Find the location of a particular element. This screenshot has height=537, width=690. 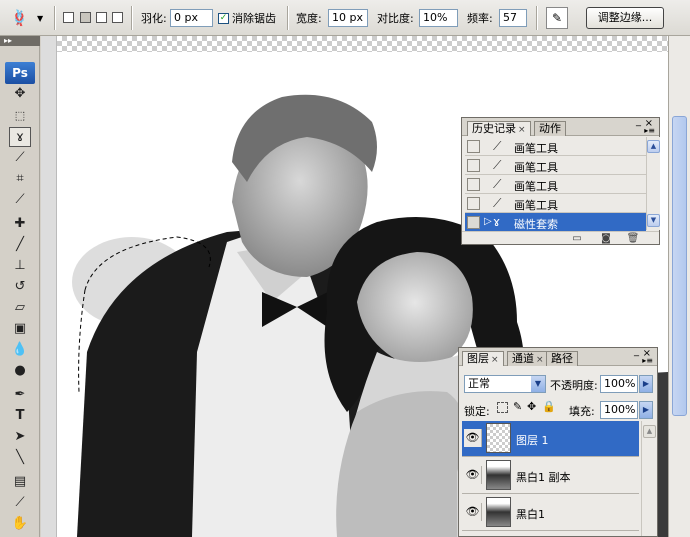

scrollbar-thumb is located at coordinates (679, 266).